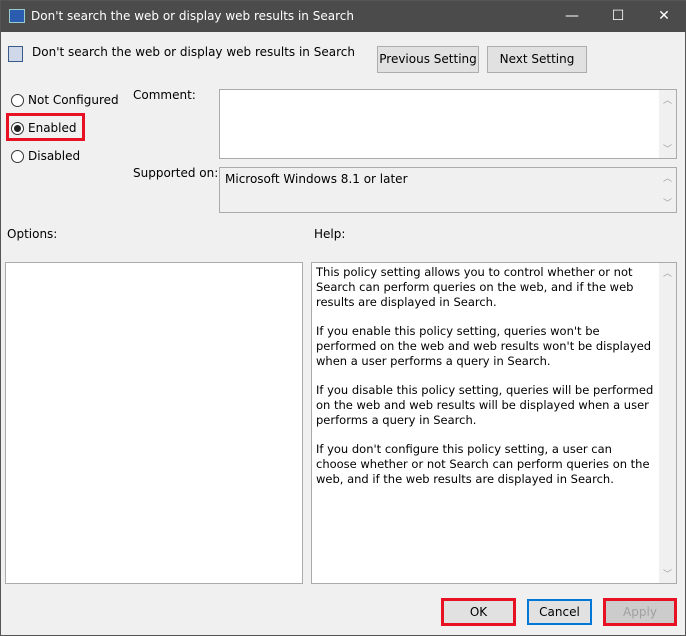 Image resolution: width=686 pixels, height=636 pixels. Describe the element at coordinates (667, 124) in the screenshot. I see `comment-scrollbar: ︿ ﹀` at that location.